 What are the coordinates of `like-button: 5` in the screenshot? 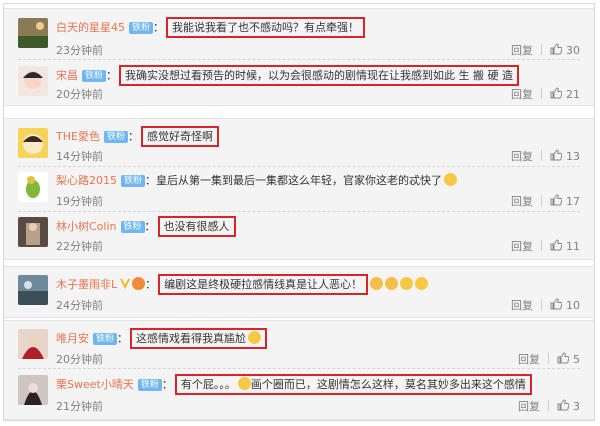 It's located at (568, 359).